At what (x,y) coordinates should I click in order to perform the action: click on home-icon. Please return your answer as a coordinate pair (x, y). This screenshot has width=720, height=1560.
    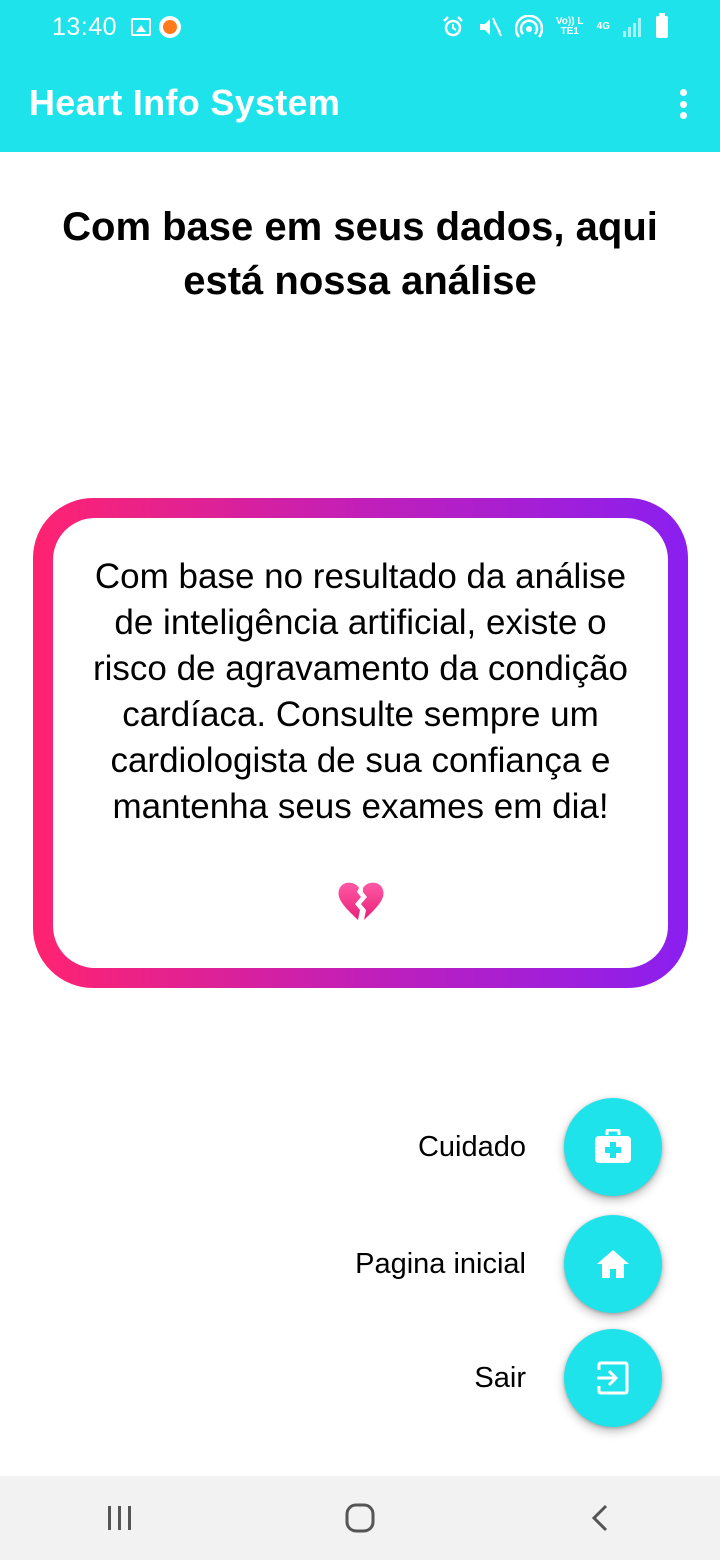
    Looking at the image, I should click on (613, 1264).